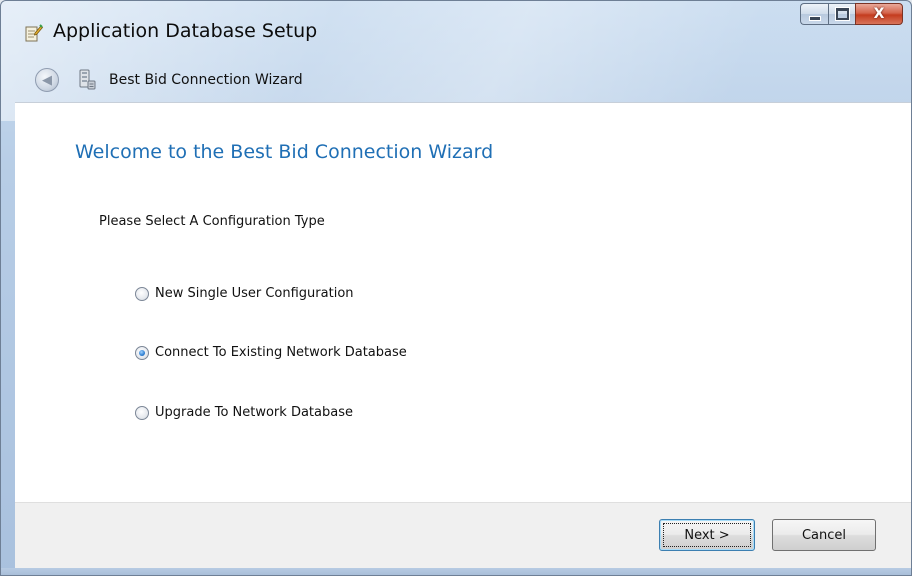  I want to click on option-connect-existing-network: Connect To Existing Network Database, so click(271, 352).